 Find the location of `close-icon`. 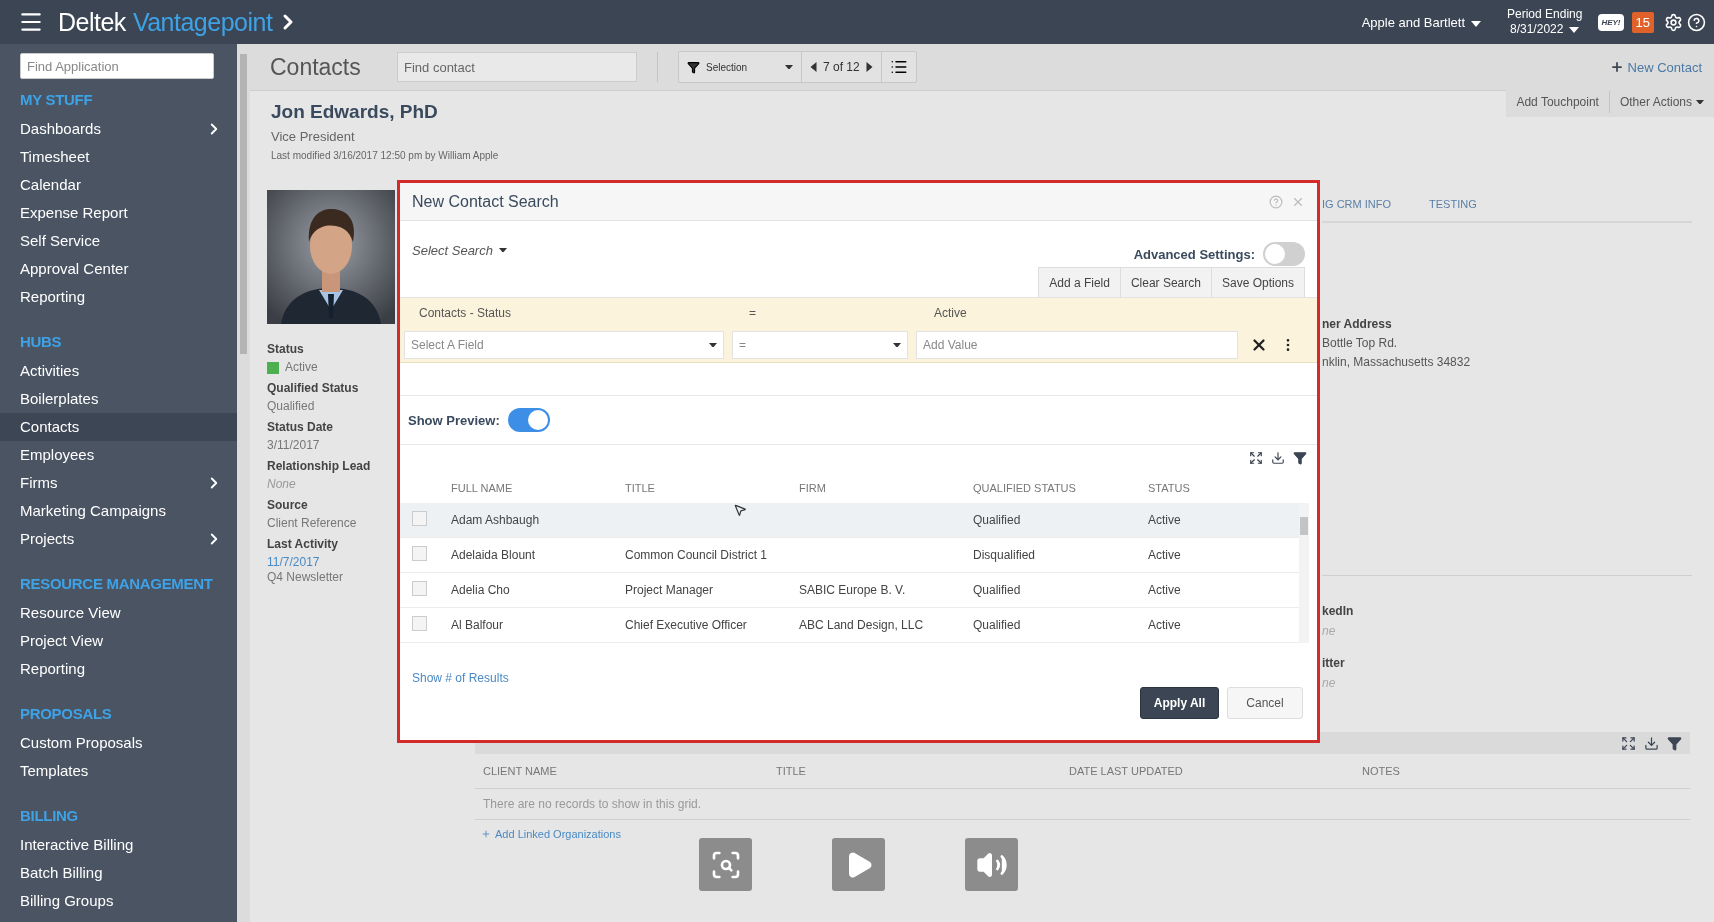

close-icon is located at coordinates (1259, 345).